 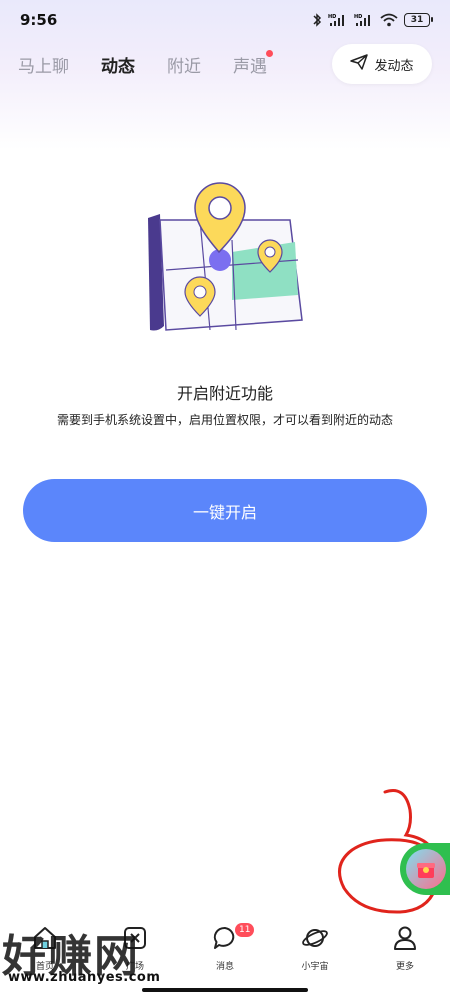 What do you see at coordinates (39, 20) in the screenshot?
I see `status-time: 9:56` at bounding box center [39, 20].